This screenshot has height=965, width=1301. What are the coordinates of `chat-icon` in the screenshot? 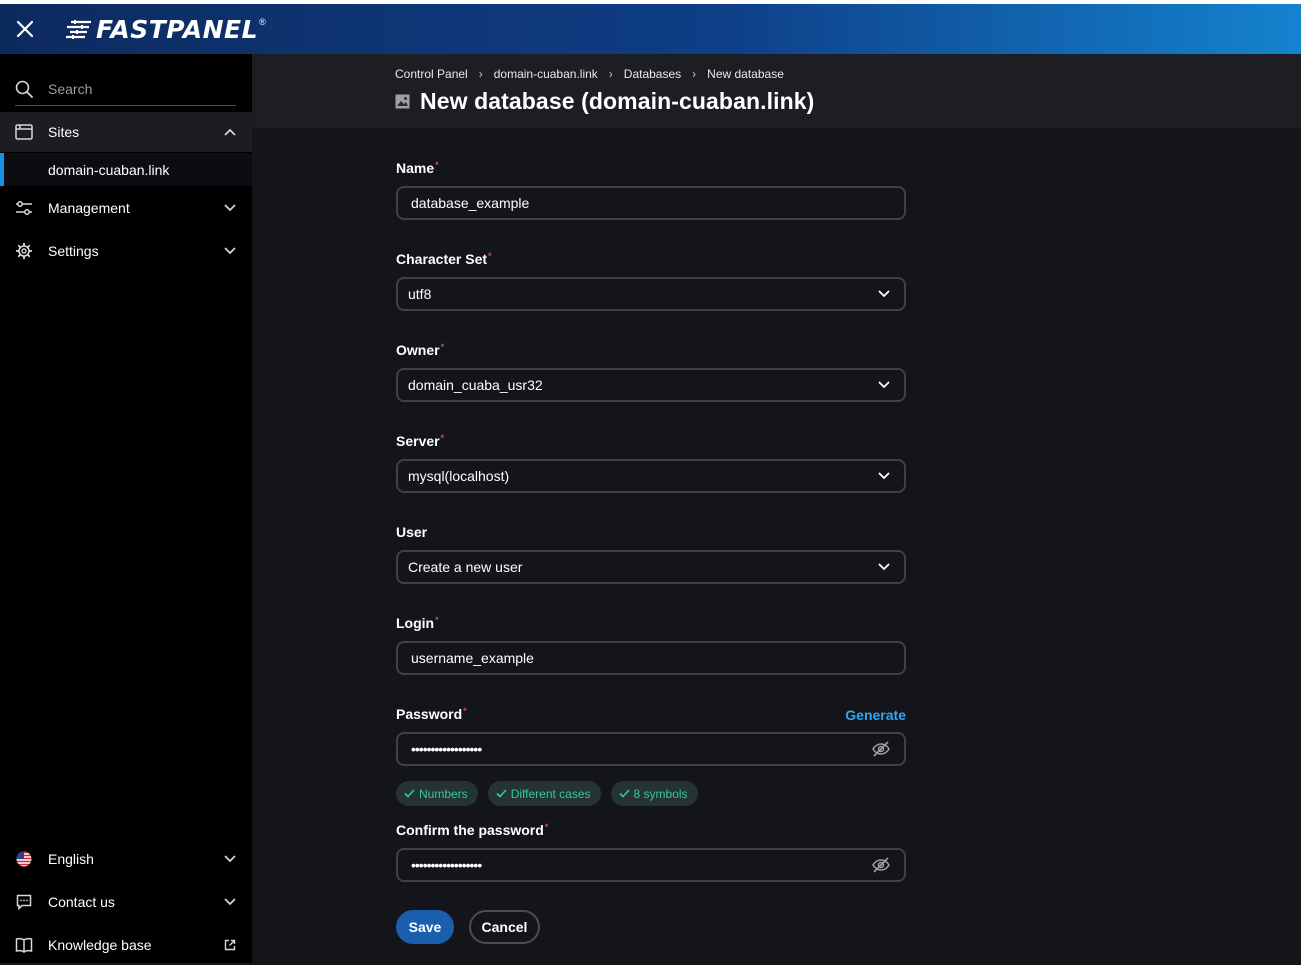 It's located at (24, 902).